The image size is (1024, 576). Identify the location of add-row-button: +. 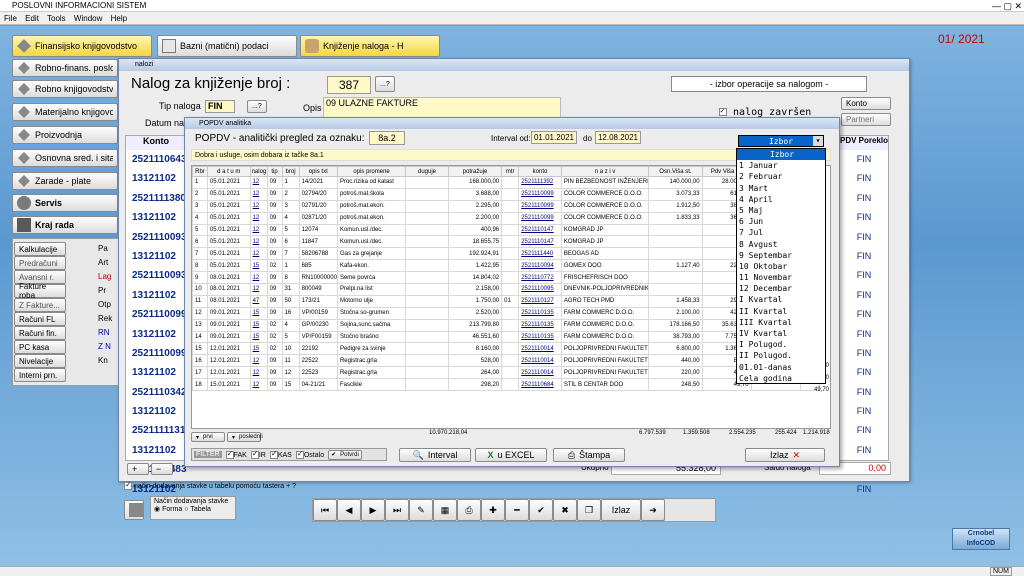
(138, 469).